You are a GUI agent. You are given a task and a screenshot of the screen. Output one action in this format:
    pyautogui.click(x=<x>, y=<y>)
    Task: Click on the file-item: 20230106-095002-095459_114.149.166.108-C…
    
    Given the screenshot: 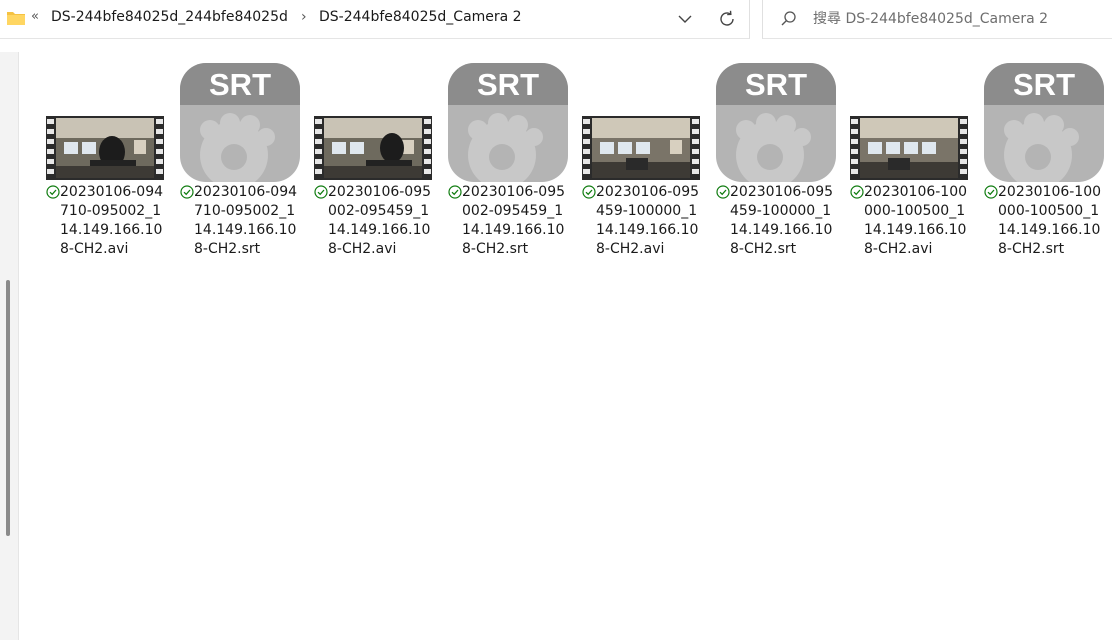 What is the action you would take?
    pyautogui.click(x=371, y=162)
    